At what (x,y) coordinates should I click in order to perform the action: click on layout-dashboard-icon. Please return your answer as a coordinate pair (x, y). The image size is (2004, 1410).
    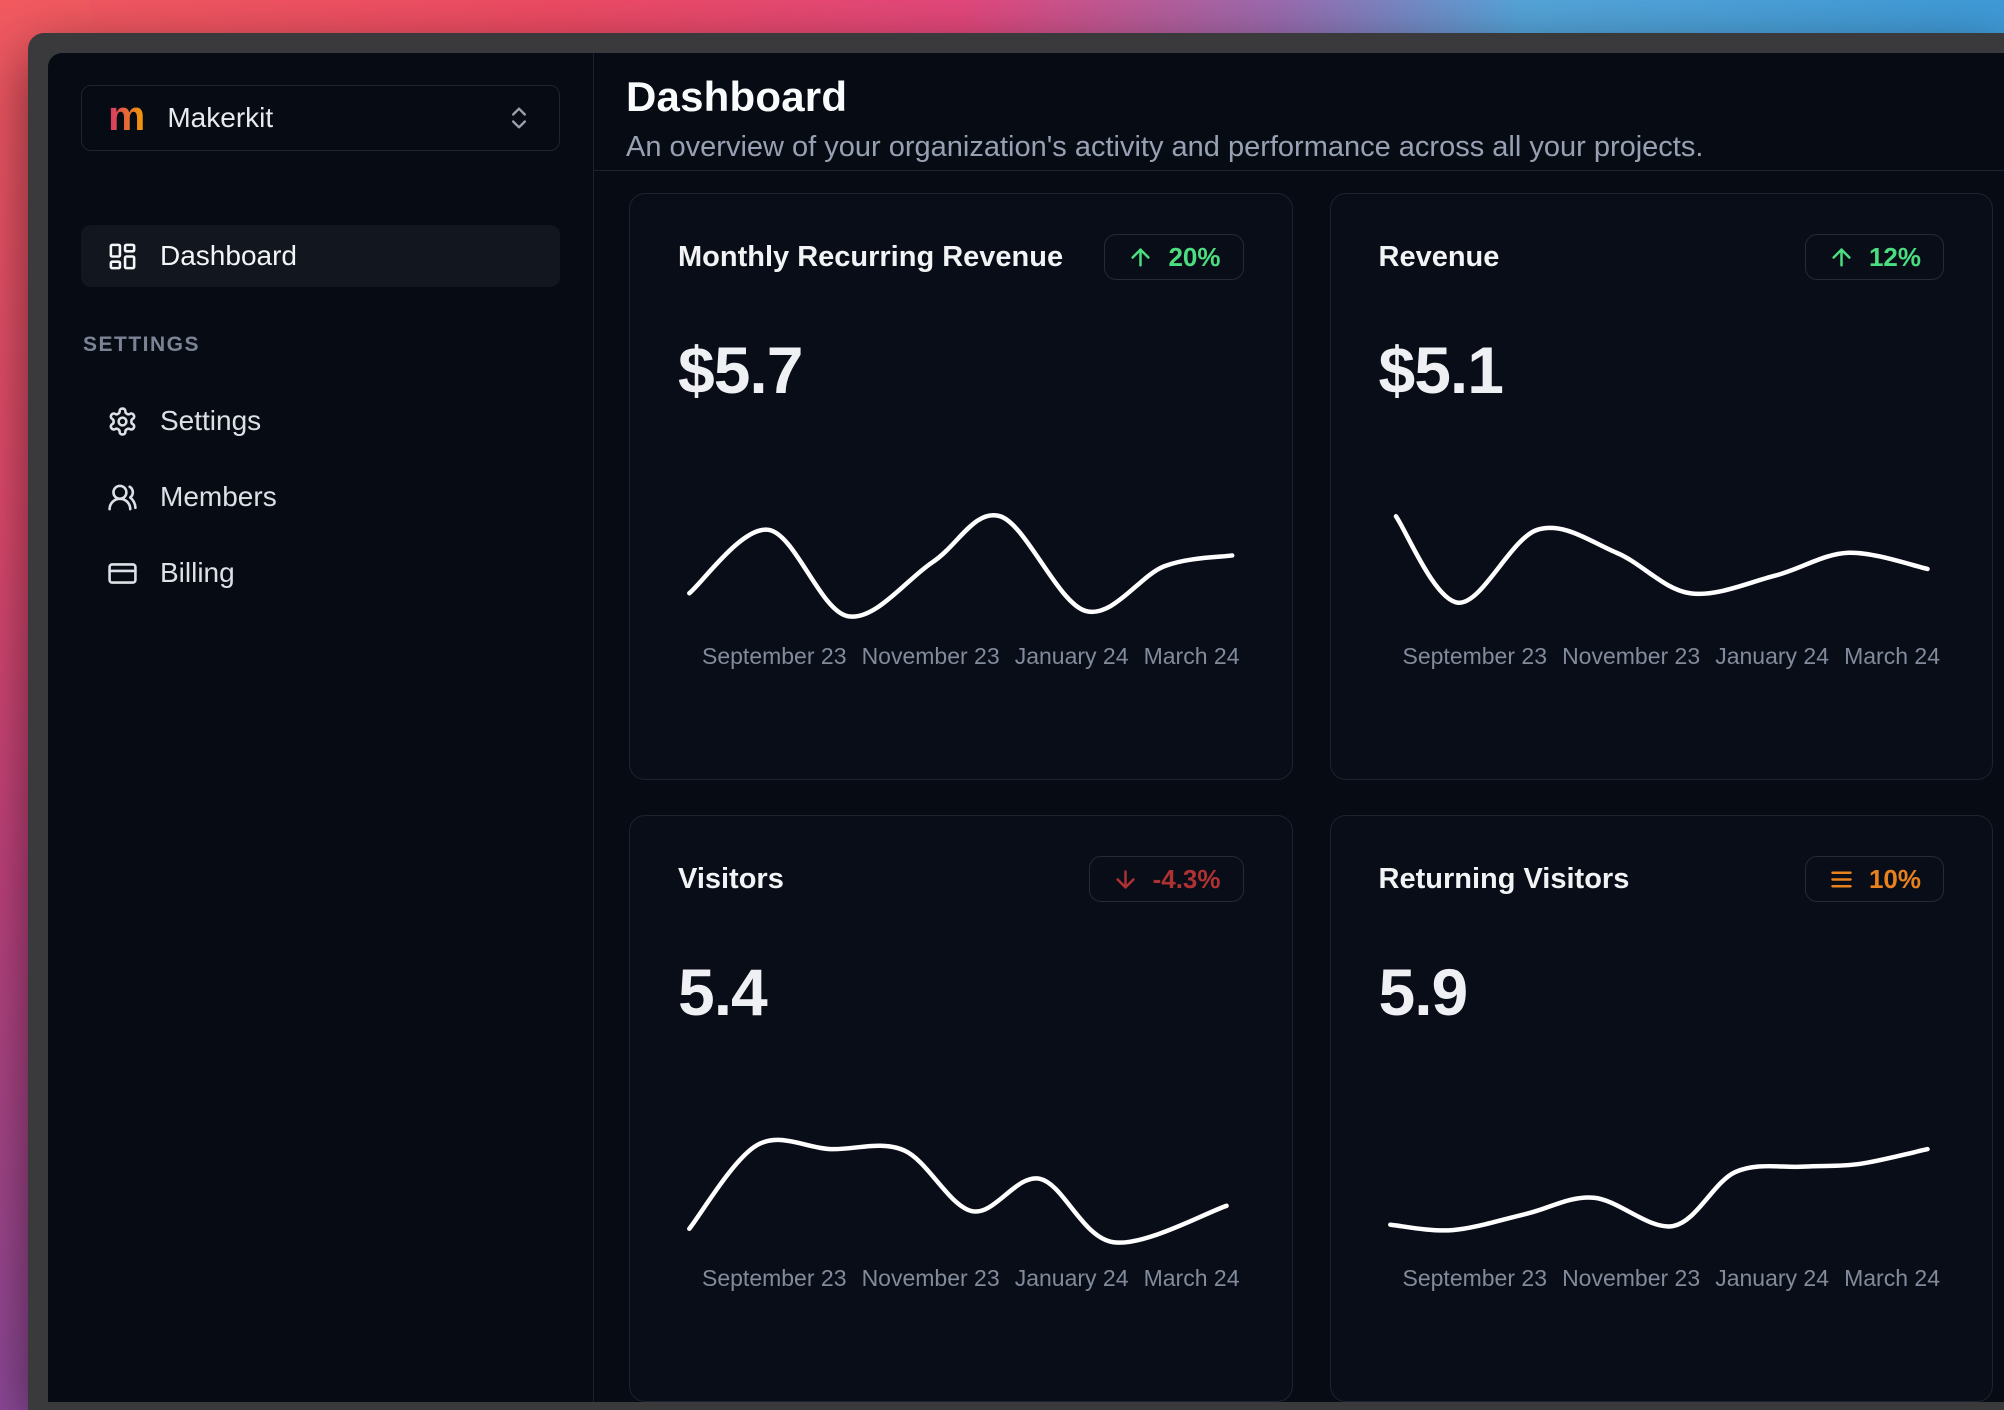
    Looking at the image, I should click on (122, 256).